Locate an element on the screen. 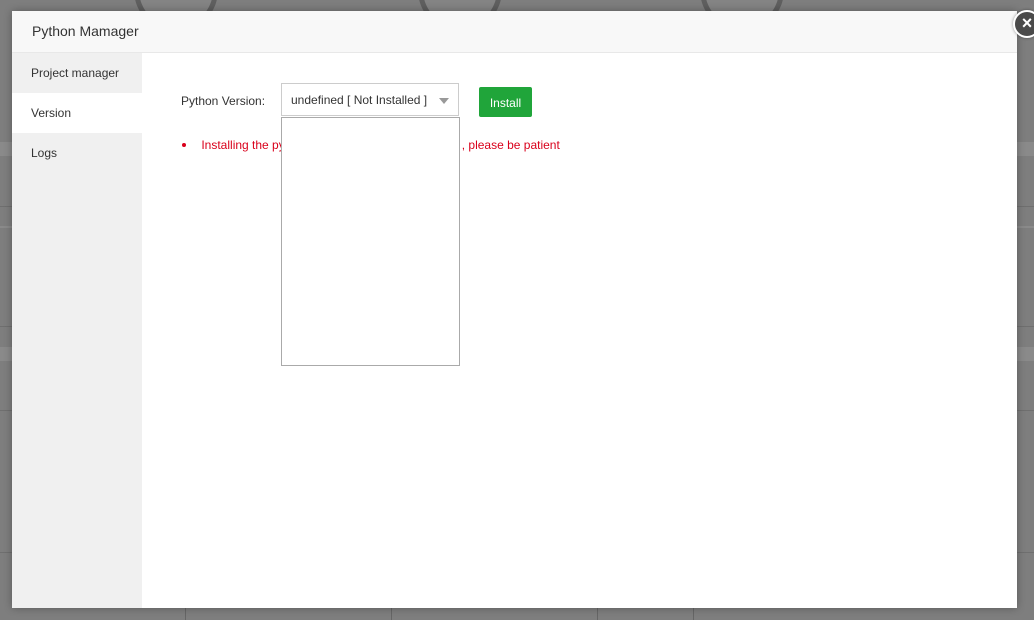 The height and width of the screenshot is (620, 1034). python-version-dropdown-list is located at coordinates (370, 241).